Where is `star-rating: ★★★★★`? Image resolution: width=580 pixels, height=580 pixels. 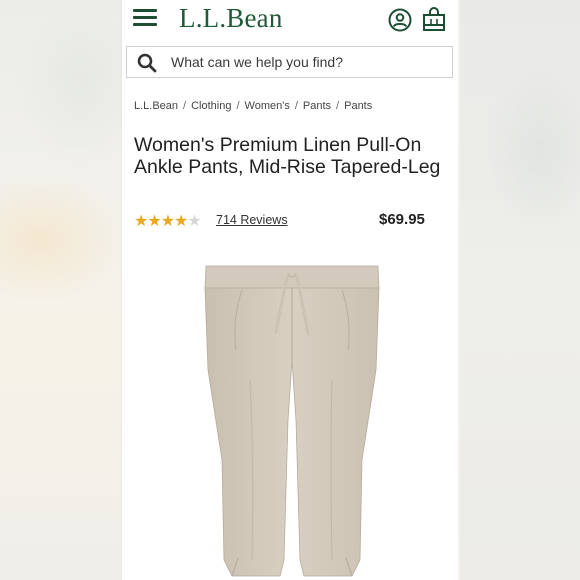
star-rating: ★★★★★ is located at coordinates (168, 221).